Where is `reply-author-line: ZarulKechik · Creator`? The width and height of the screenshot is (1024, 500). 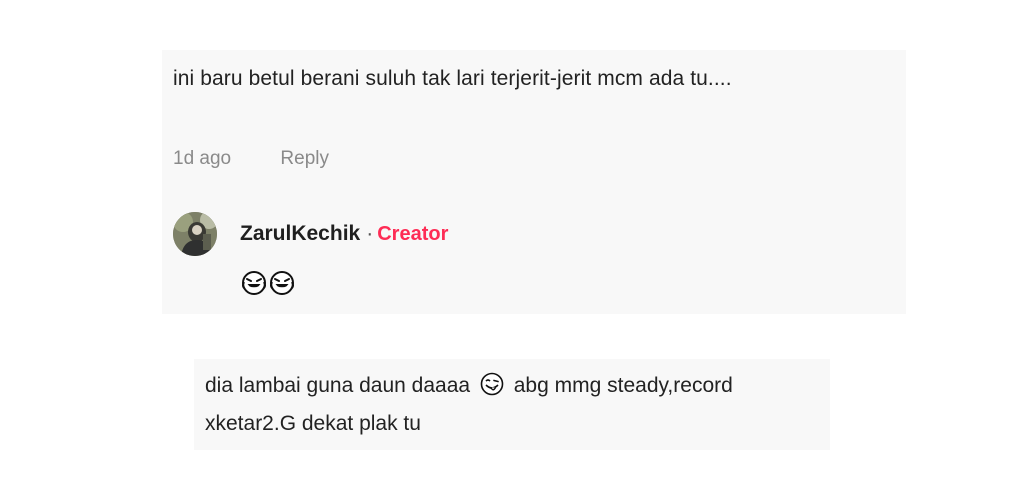 reply-author-line: ZarulKechik · Creator is located at coordinates (344, 234).